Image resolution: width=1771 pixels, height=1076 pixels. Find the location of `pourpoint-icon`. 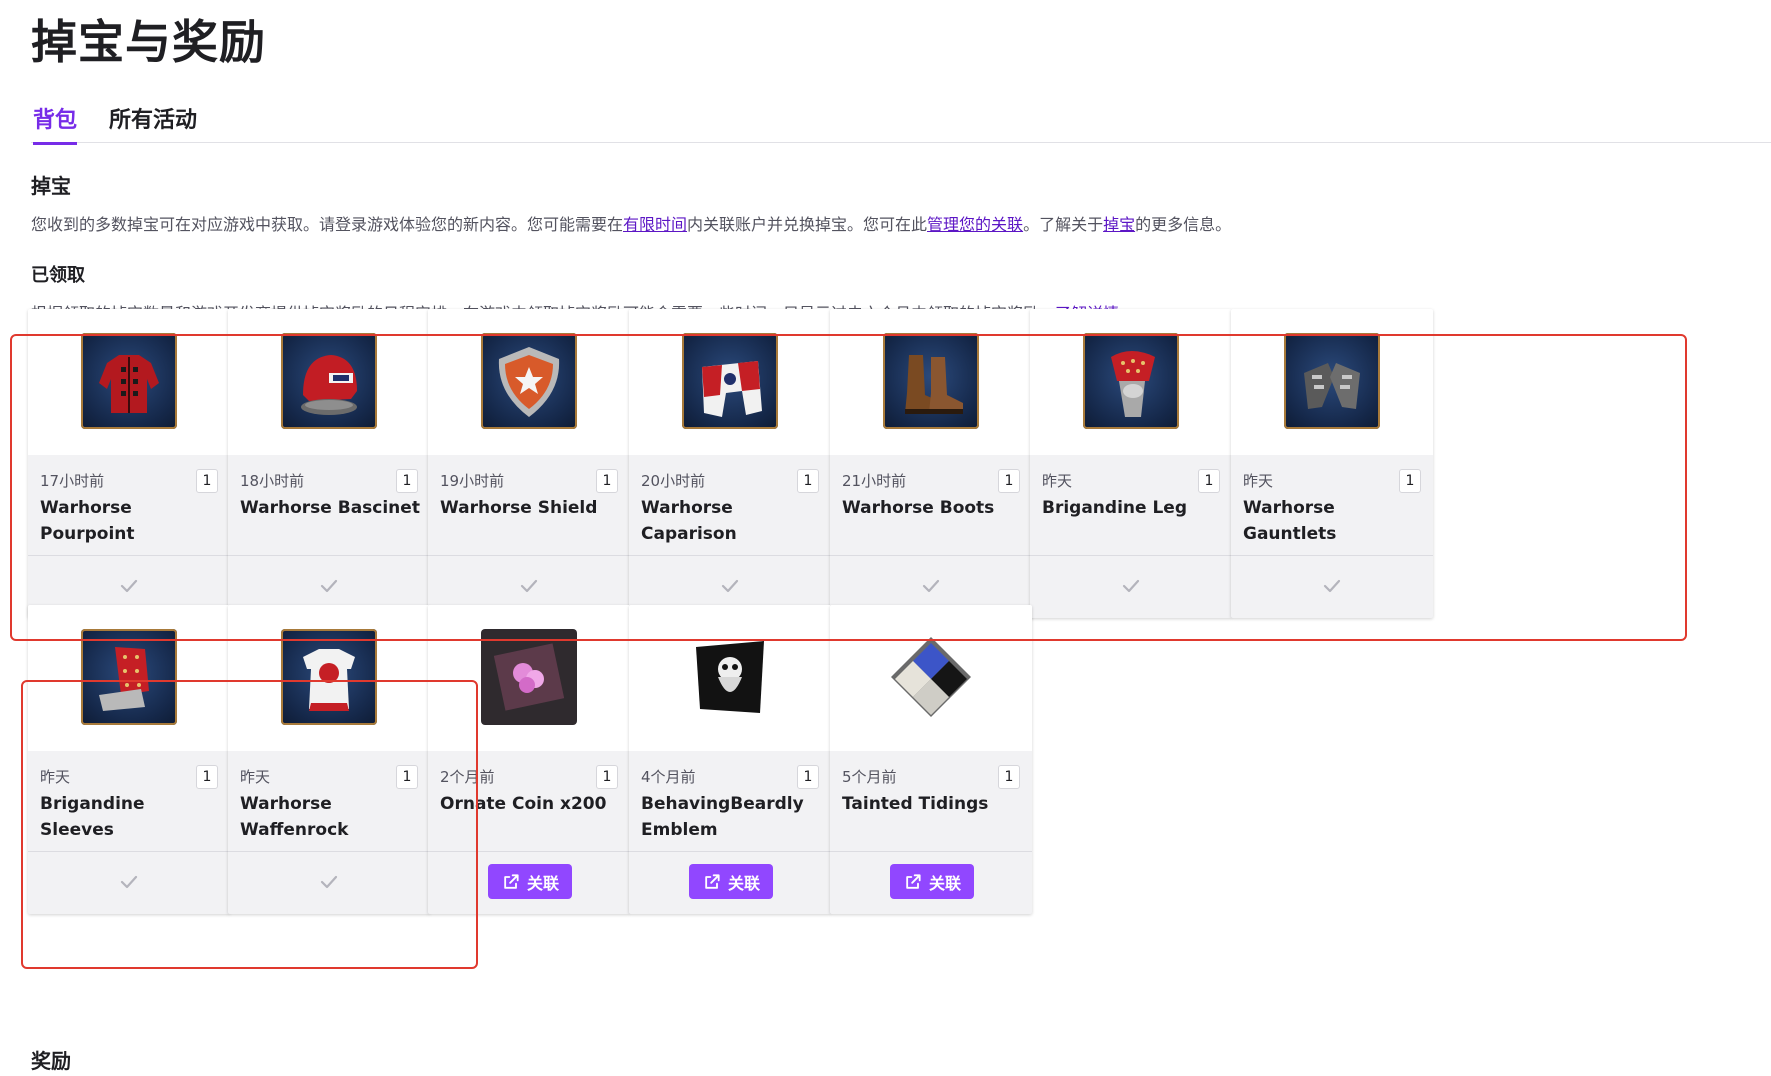

pourpoint-icon is located at coordinates (129, 381).